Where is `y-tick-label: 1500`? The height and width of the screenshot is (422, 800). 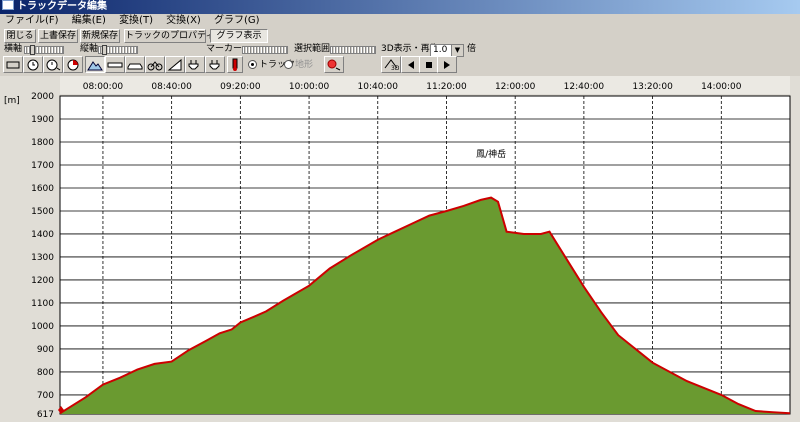
y-tick-label: 1500 is located at coordinates (42, 212).